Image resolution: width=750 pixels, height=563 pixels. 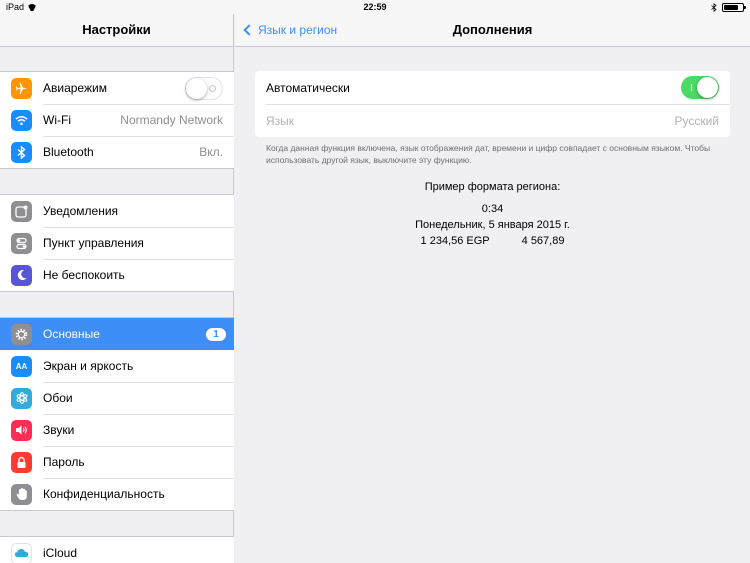 What do you see at coordinates (734, 7) in the screenshot?
I see `battery-icon` at bounding box center [734, 7].